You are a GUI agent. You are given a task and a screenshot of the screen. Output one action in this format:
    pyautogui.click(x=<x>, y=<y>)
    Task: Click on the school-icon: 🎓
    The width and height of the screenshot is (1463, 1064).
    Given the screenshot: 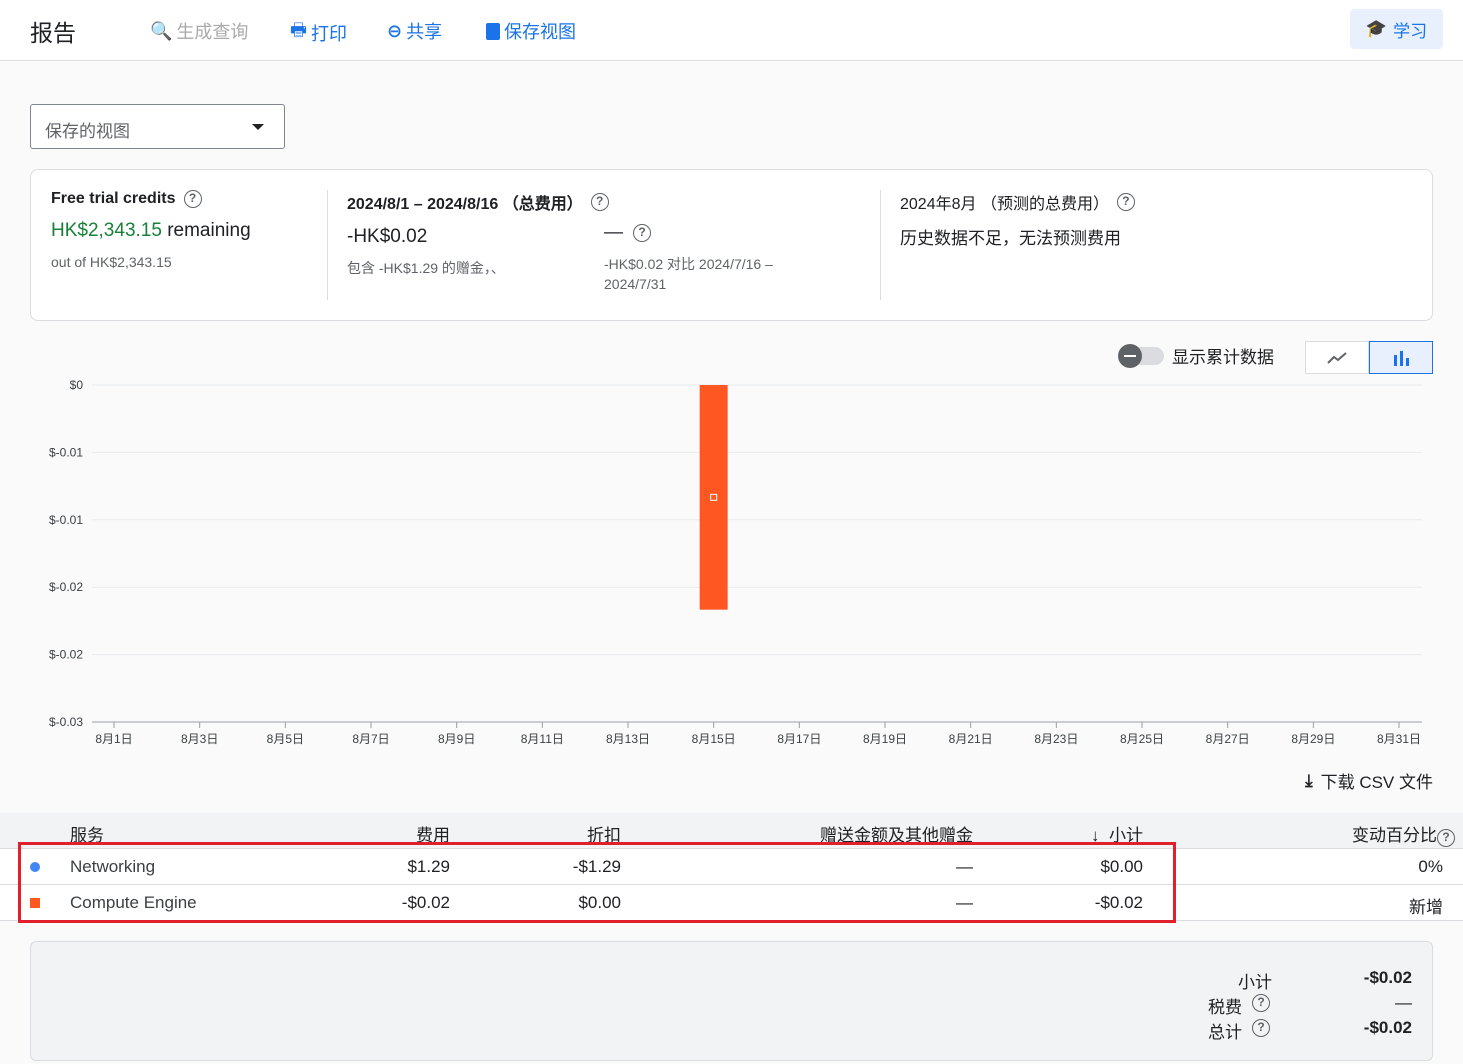 What is the action you would take?
    pyautogui.click(x=1376, y=28)
    